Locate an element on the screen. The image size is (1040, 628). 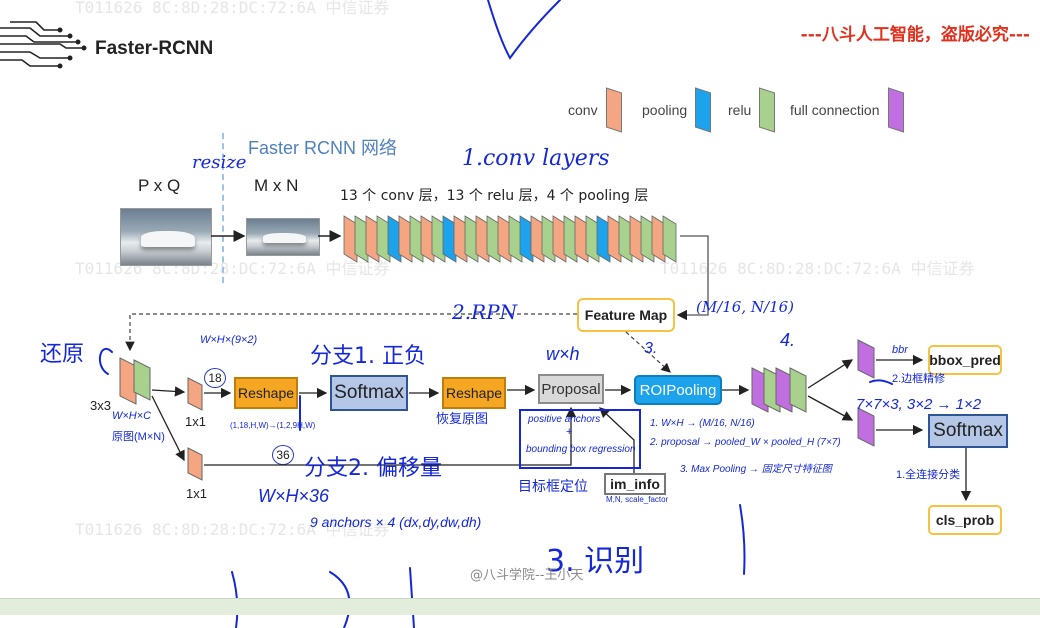
note-shape: (1,18,H,W)→(1,2,9H,W) is located at coordinates (273, 425).